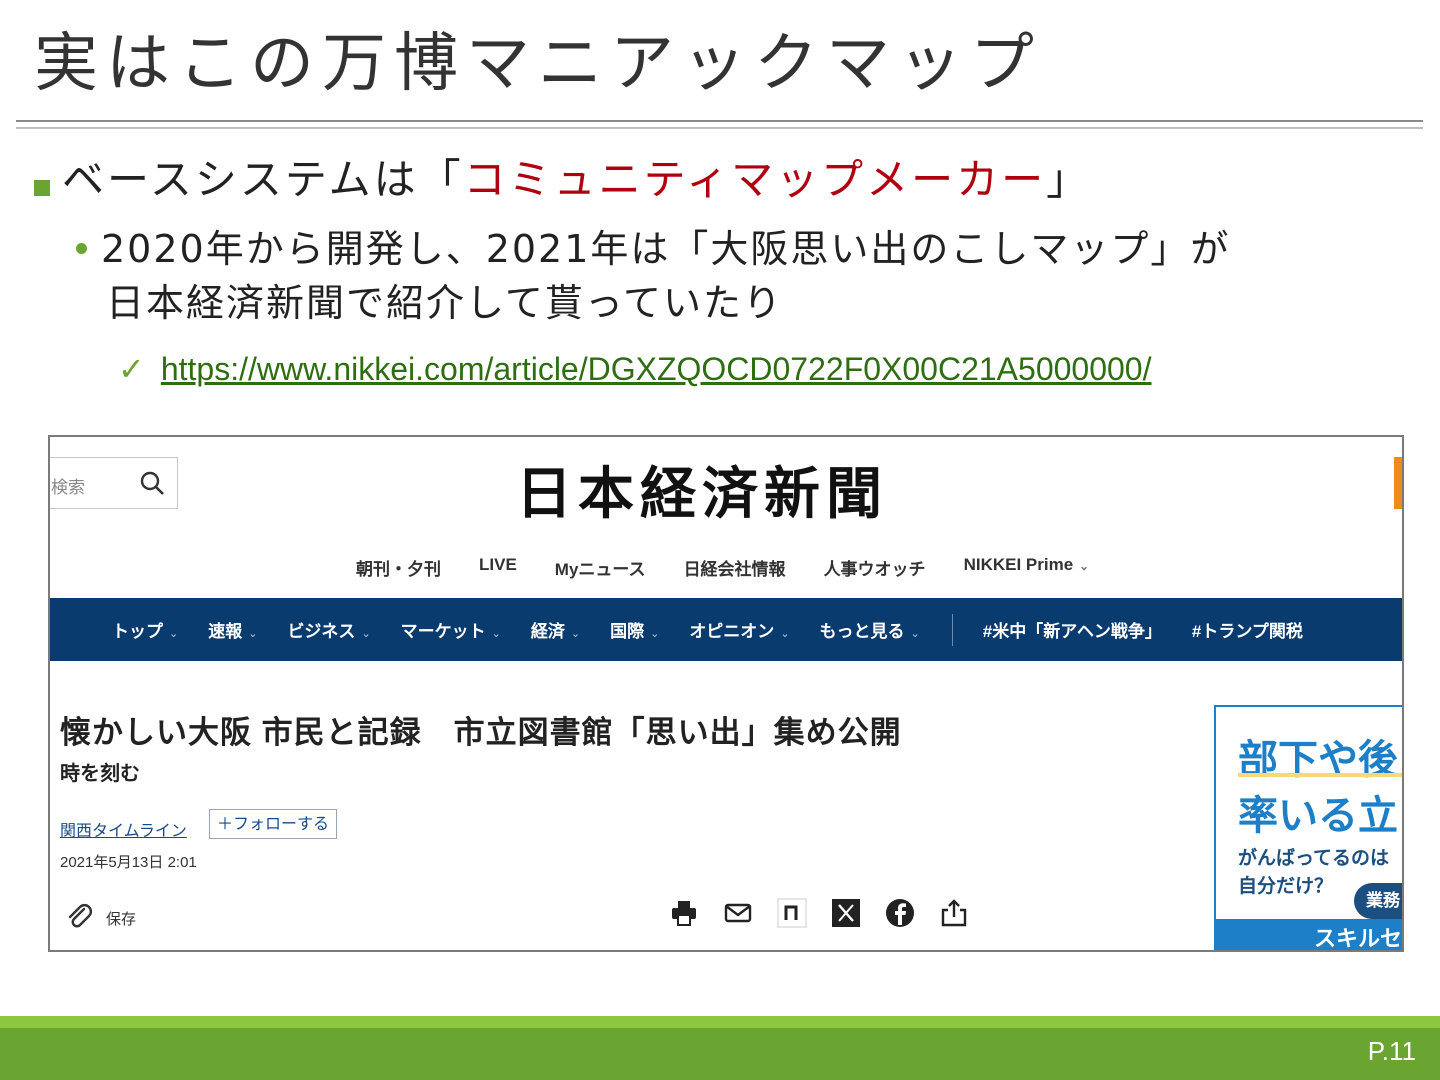 This screenshot has height=1080, width=1440. I want to click on print-icon, so click(684, 913).